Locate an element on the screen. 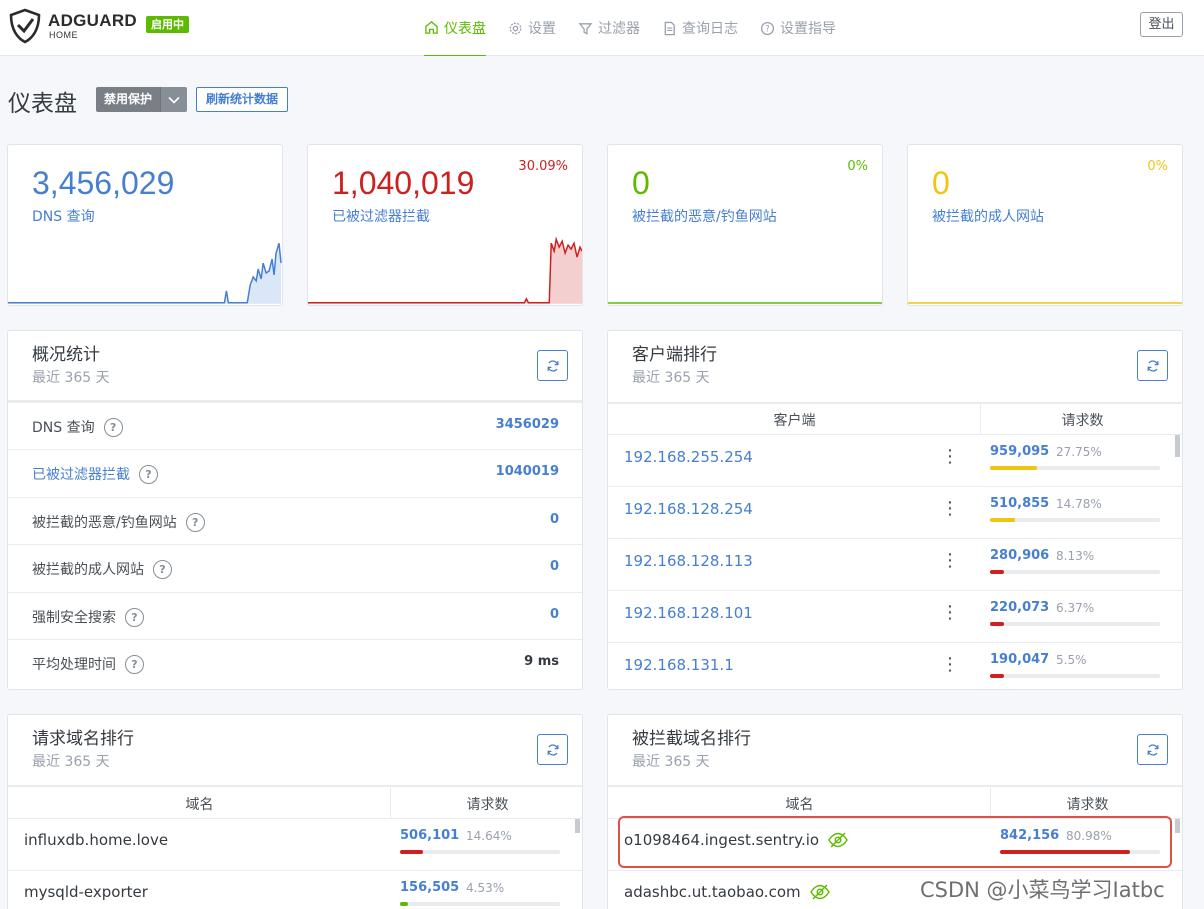 Image resolution: width=1204 pixels, height=909 pixels. summary-row-malware: 被拦截的恶意/钓鱼网站? 0 is located at coordinates (295, 520).